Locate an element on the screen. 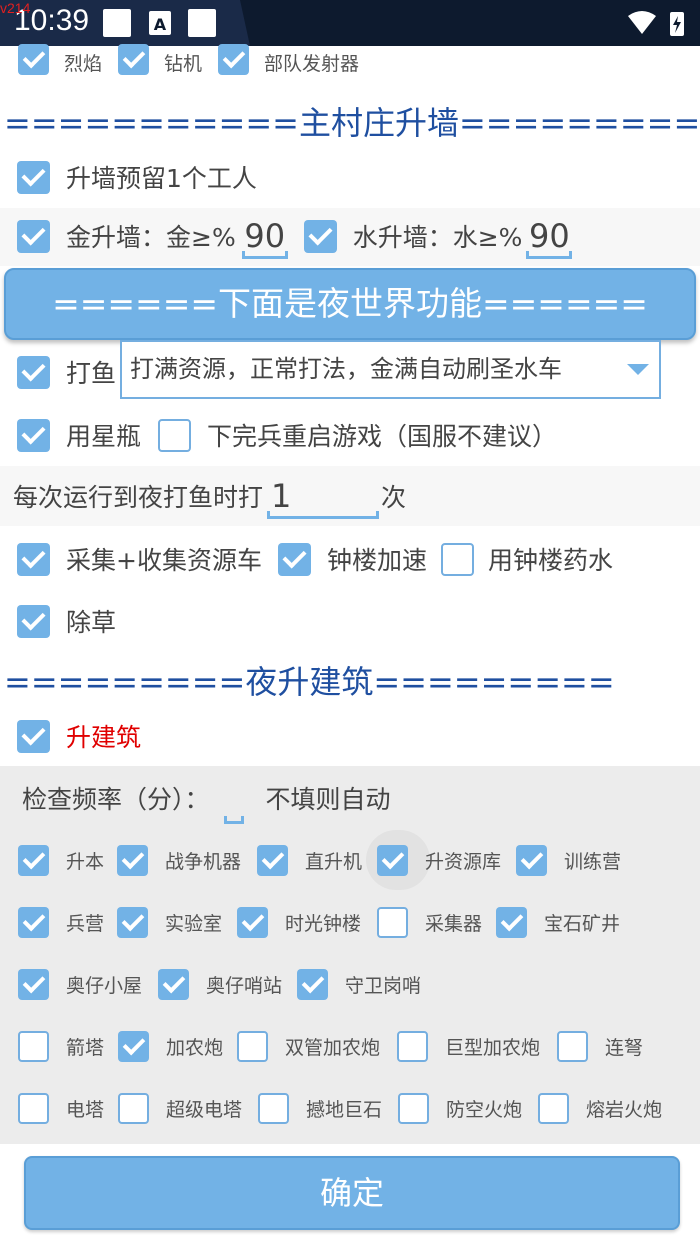 The height and width of the screenshot is (1243, 700). top-options-row: 烈焰 钻机 部队发射器 is located at coordinates (350, 60).